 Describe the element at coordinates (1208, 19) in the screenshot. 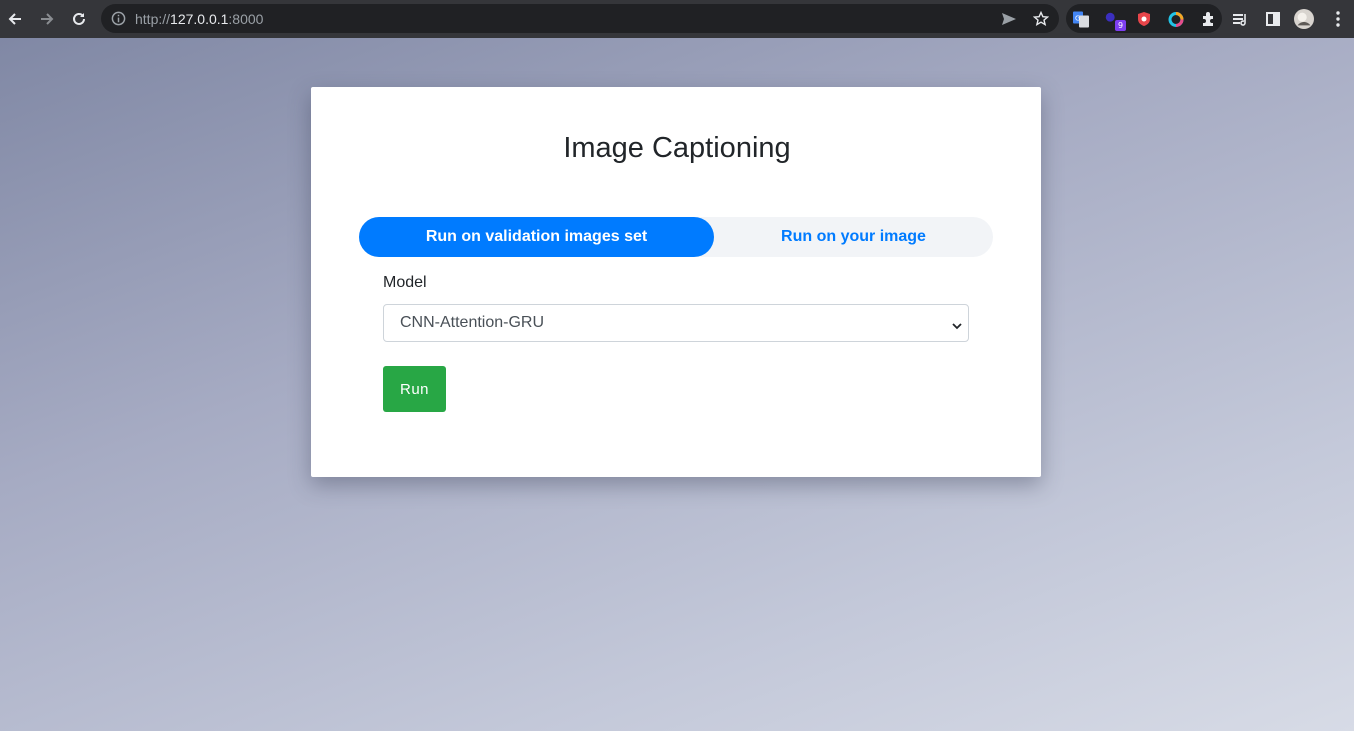

I see `puzzle-icon` at that location.